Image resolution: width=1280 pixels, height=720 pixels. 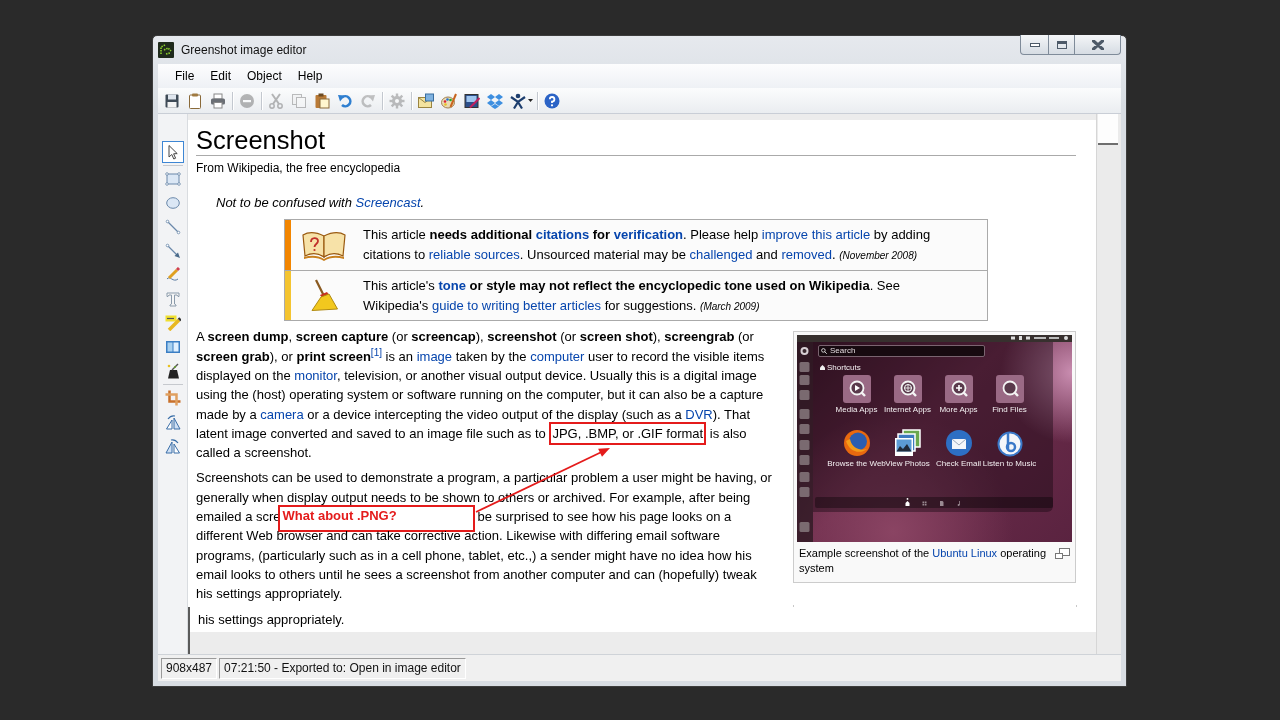 I want to click on magnifier-icon, so click(x=1009, y=388).